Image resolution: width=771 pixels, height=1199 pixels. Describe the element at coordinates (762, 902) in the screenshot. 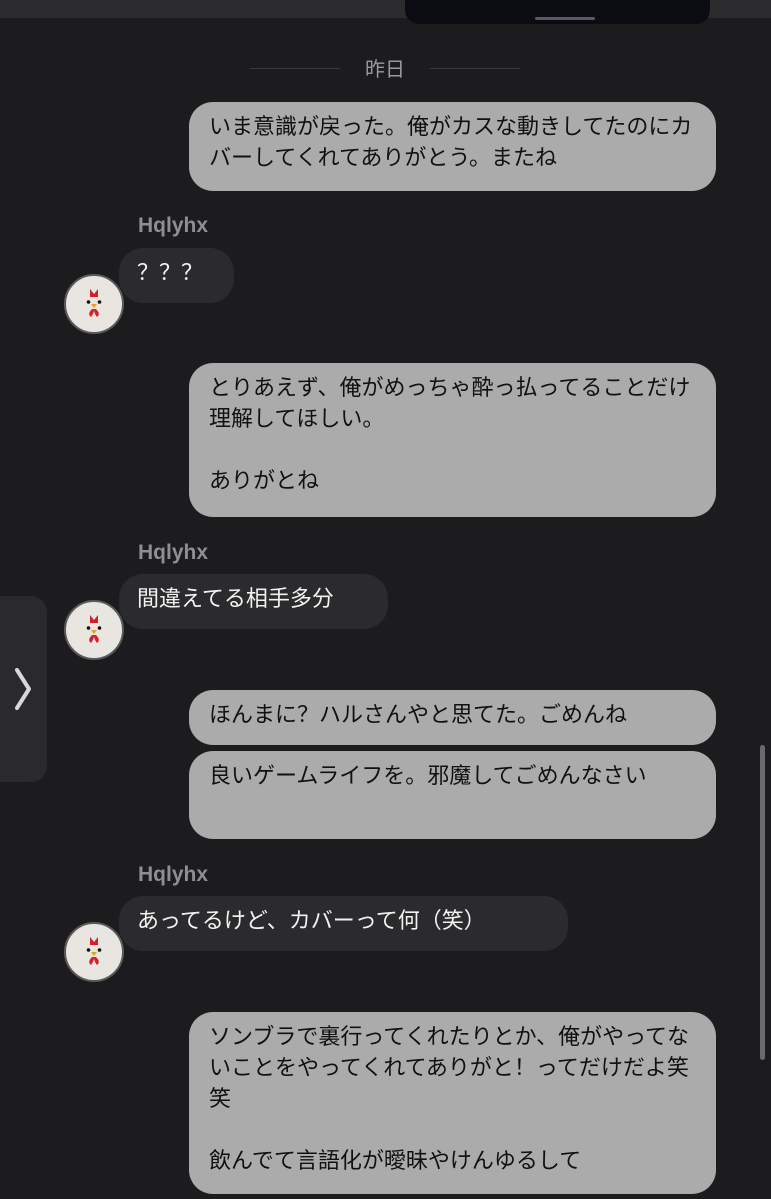

I see `scrollbar` at that location.